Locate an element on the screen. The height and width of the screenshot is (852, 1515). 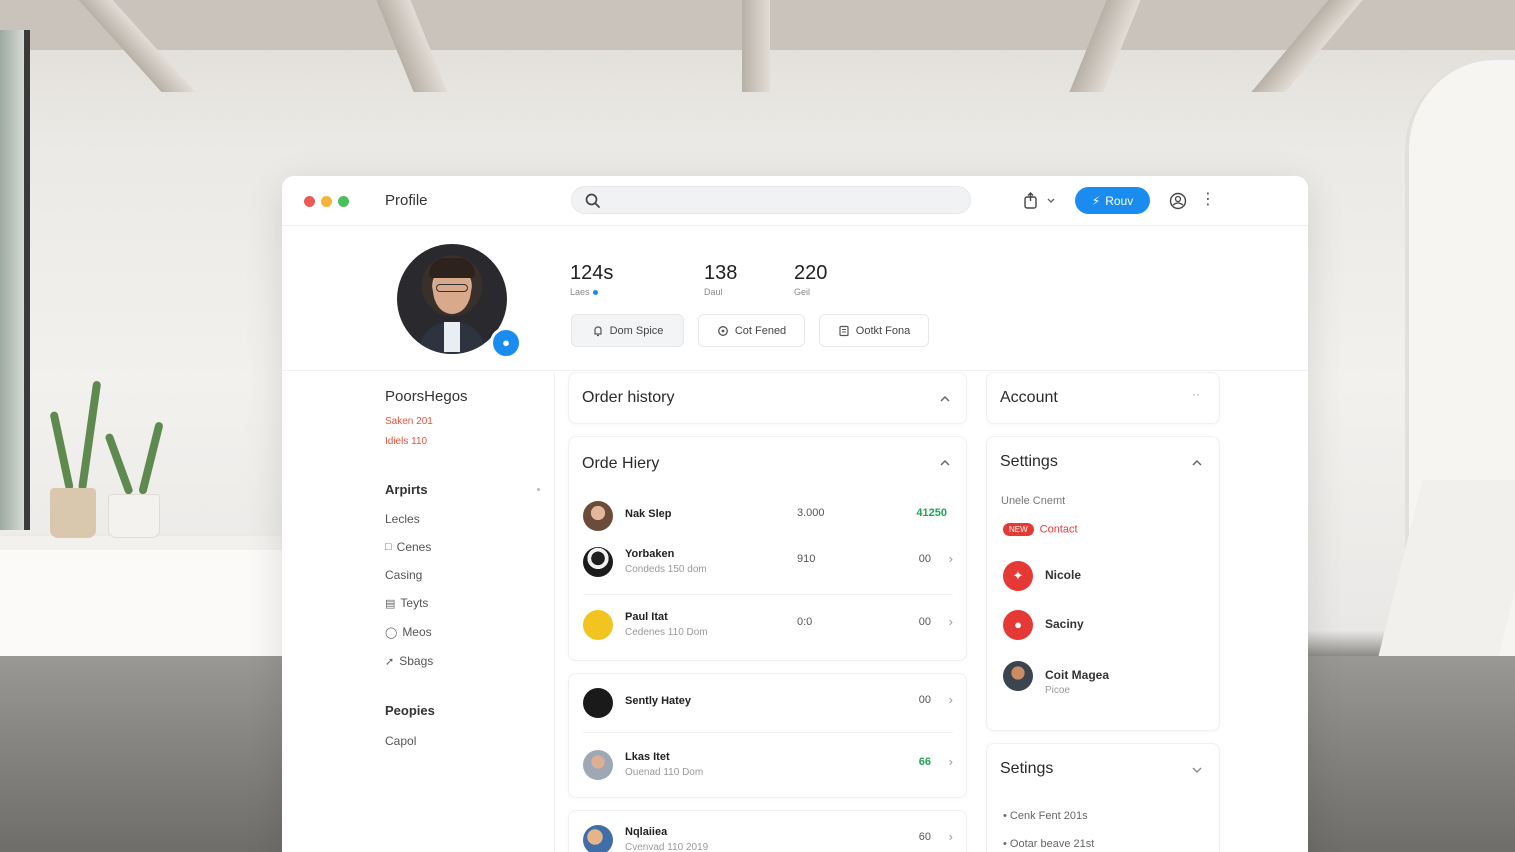
sidebar-item-label: Teyts is located at coordinates (414, 603).